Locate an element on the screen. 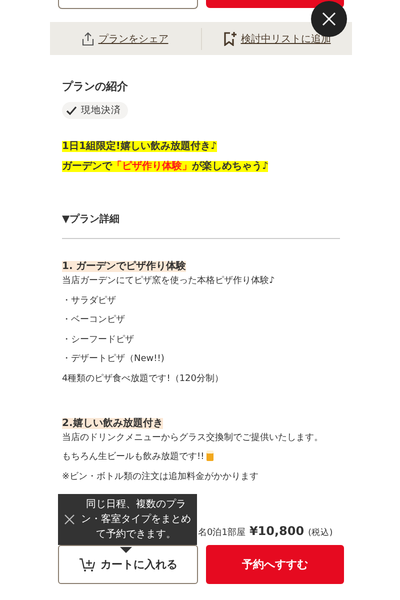  share-link: プランをシェア is located at coordinates (133, 39).